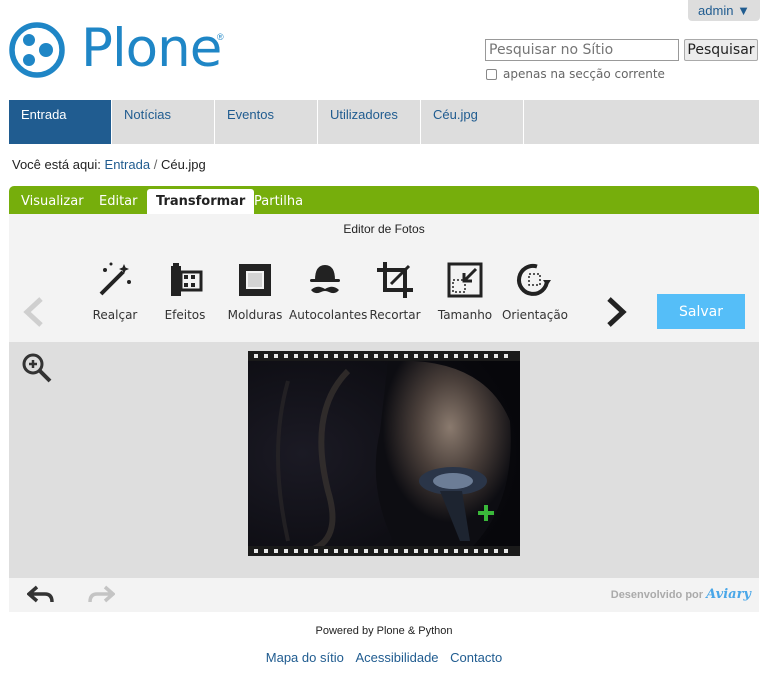 The width and height of the screenshot is (768, 680). I want to click on tool-label: Realçar, so click(115, 315).